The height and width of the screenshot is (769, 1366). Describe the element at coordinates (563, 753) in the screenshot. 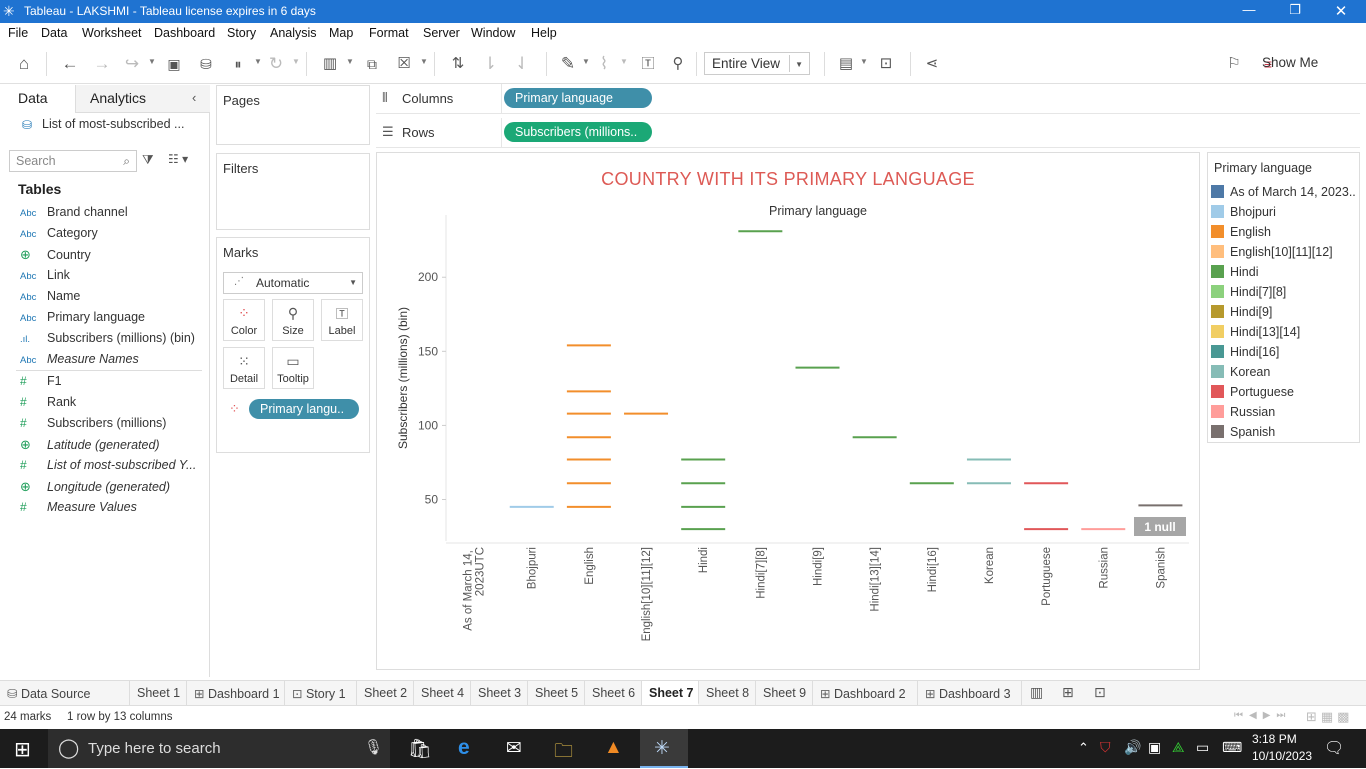

I see `file-explorer-icon: 🗀` at that location.